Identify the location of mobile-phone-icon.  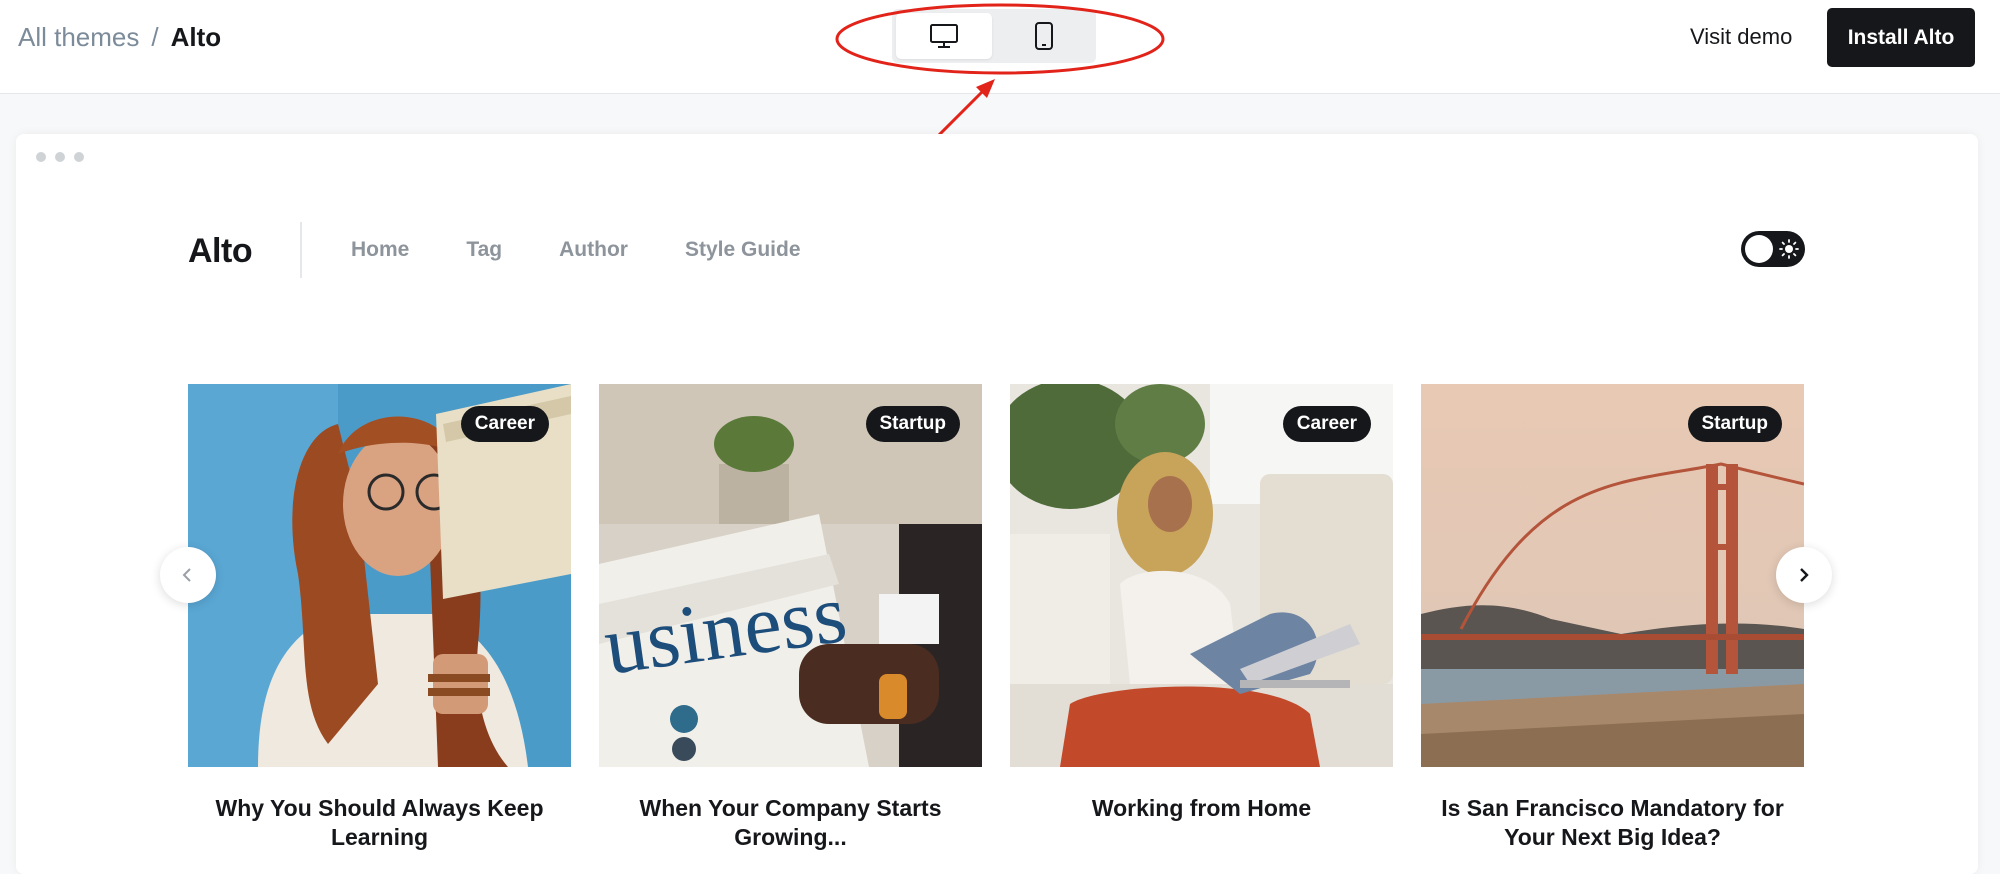
(1044, 36).